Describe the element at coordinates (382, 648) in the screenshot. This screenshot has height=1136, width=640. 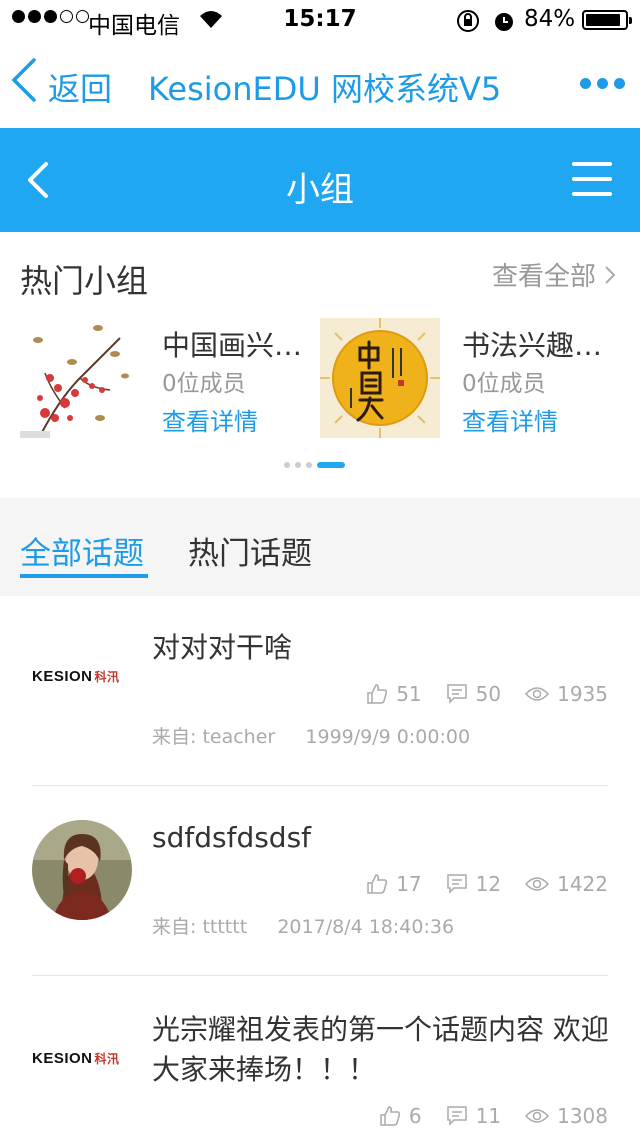
I see `topic-title: 对对对干啥` at that location.